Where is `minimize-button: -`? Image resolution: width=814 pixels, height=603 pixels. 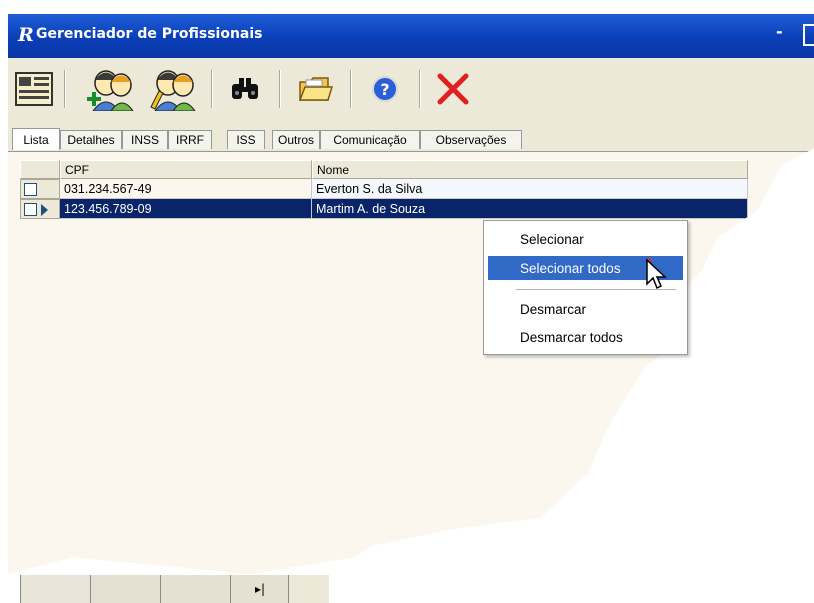
minimize-button: - is located at coordinates (779, 31).